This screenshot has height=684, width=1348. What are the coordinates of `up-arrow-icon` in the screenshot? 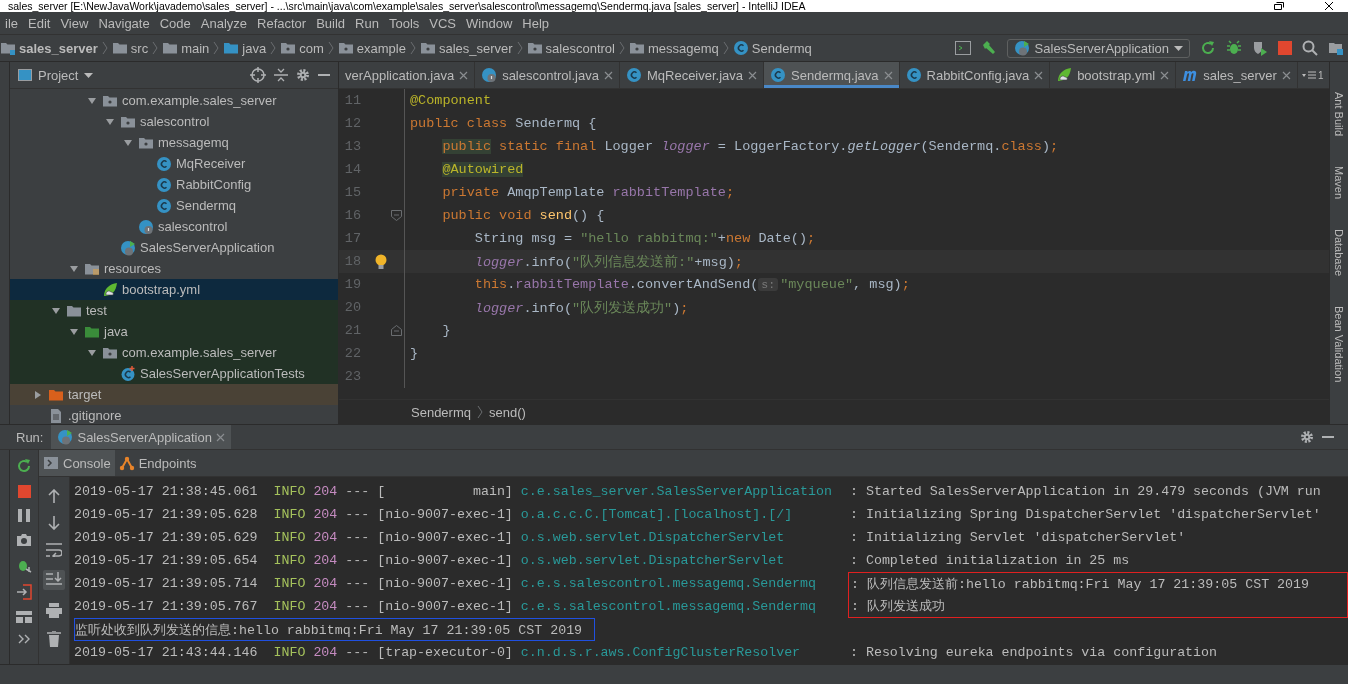 It's located at (54, 496).